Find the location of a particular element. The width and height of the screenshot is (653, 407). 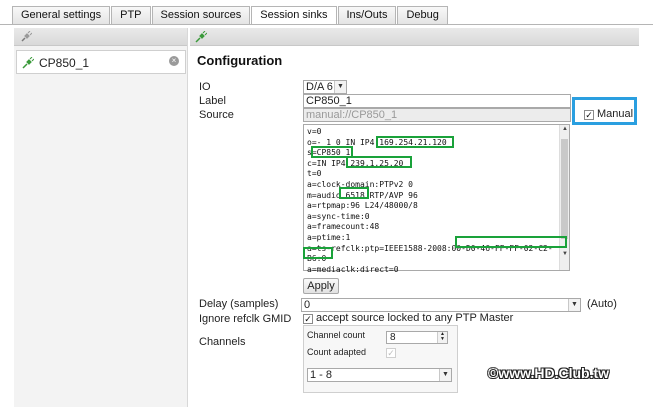

channel-range-value: 1 - 8 is located at coordinates (321, 375).